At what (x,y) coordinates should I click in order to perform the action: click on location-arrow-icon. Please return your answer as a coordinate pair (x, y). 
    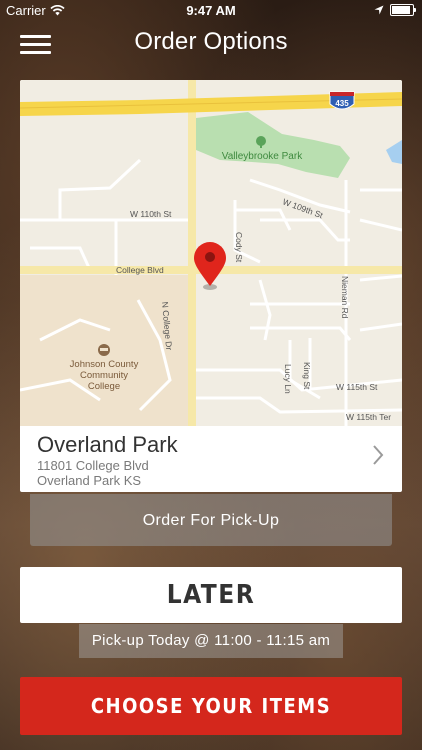
    Looking at the image, I should click on (379, 10).